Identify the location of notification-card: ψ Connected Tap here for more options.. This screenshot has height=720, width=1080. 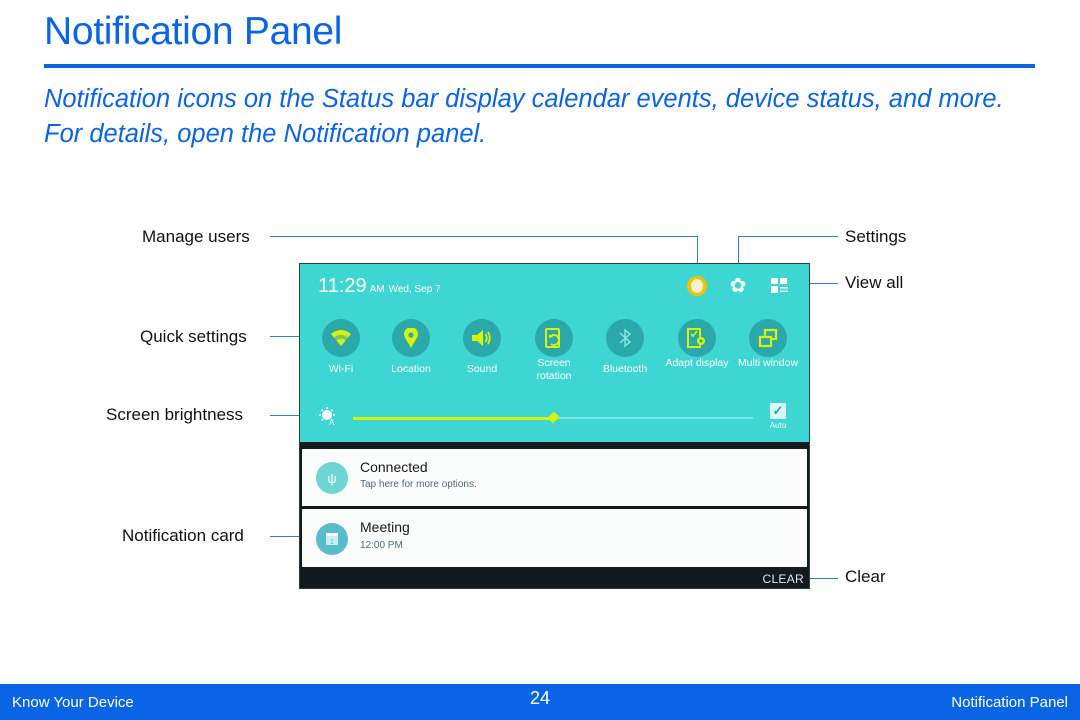
(554, 477).